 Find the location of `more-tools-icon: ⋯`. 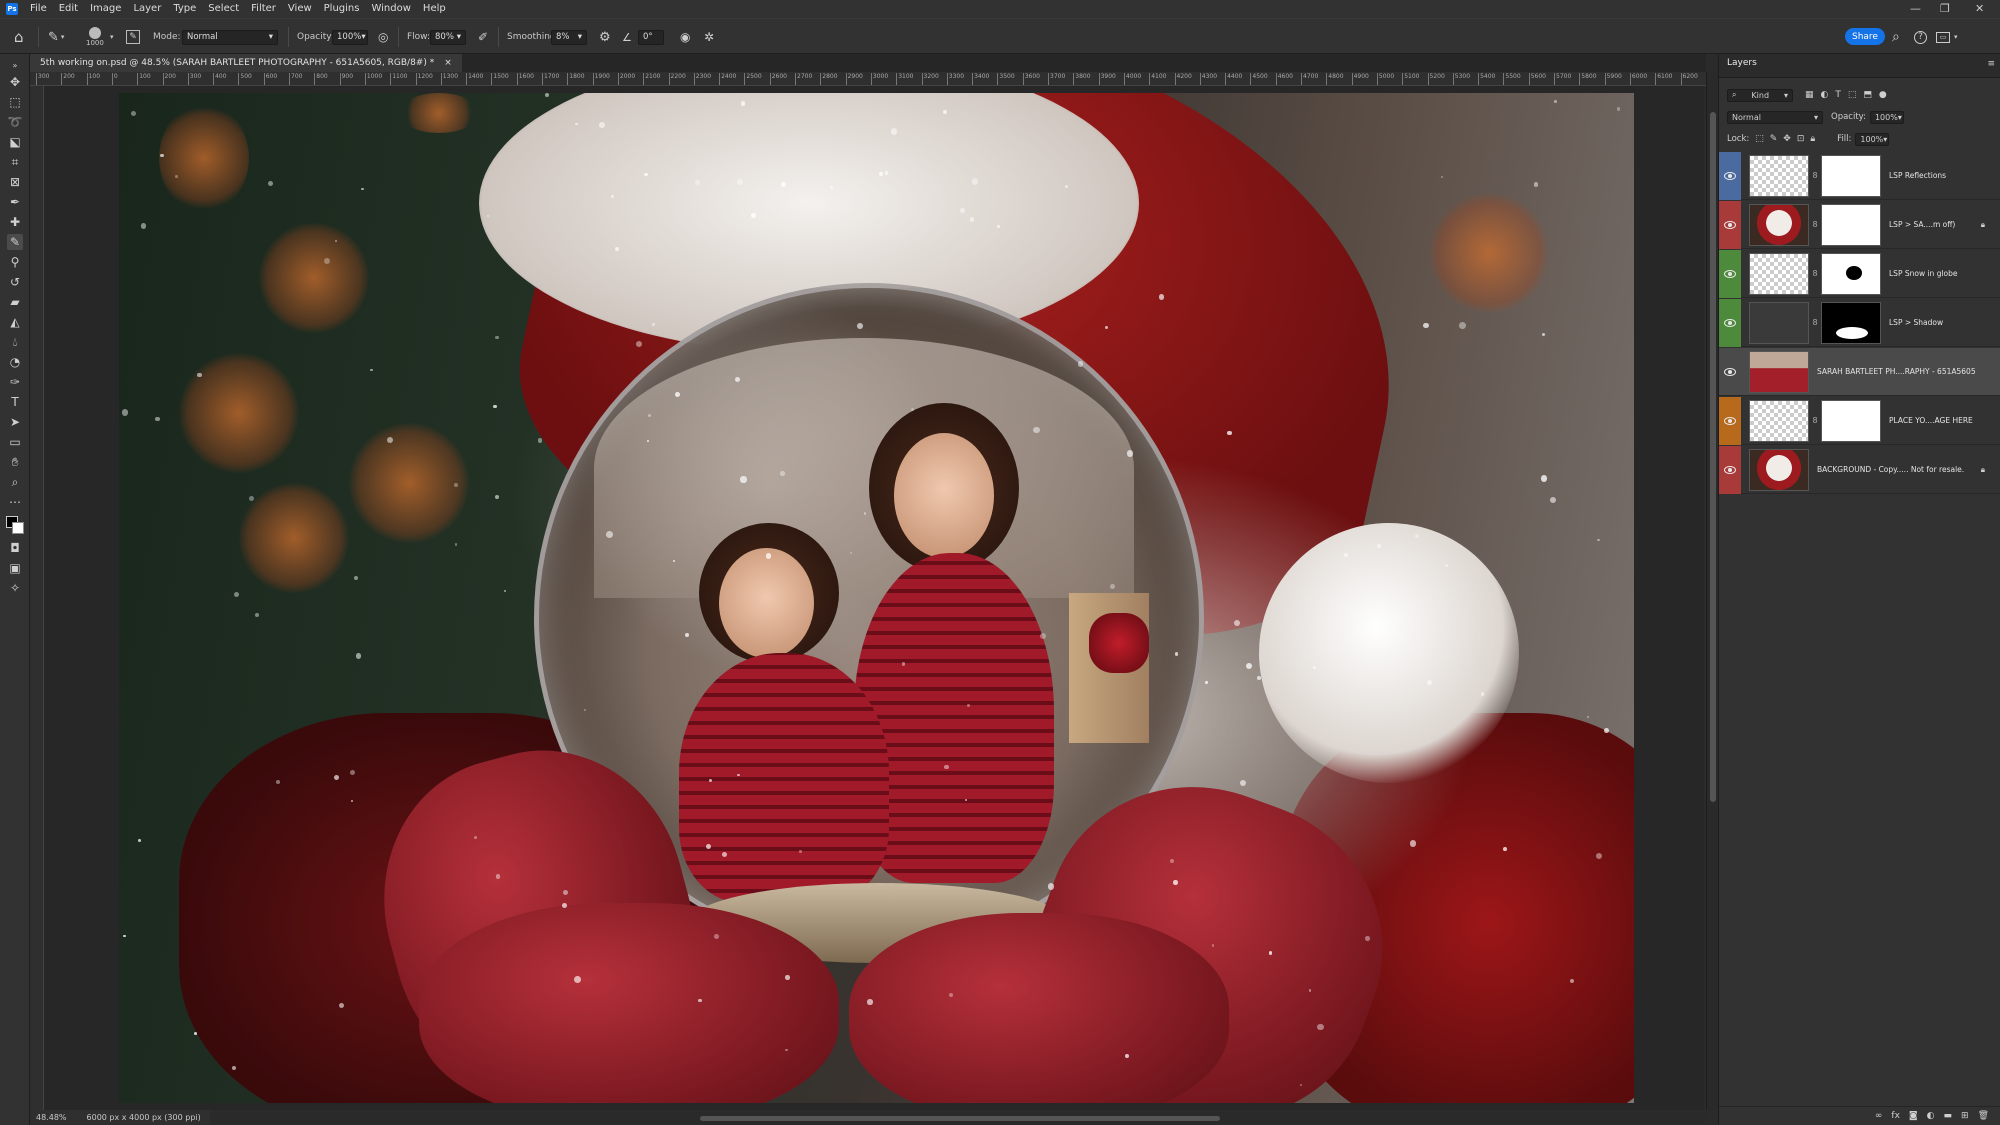

more-tools-icon: ⋯ is located at coordinates (15, 502).